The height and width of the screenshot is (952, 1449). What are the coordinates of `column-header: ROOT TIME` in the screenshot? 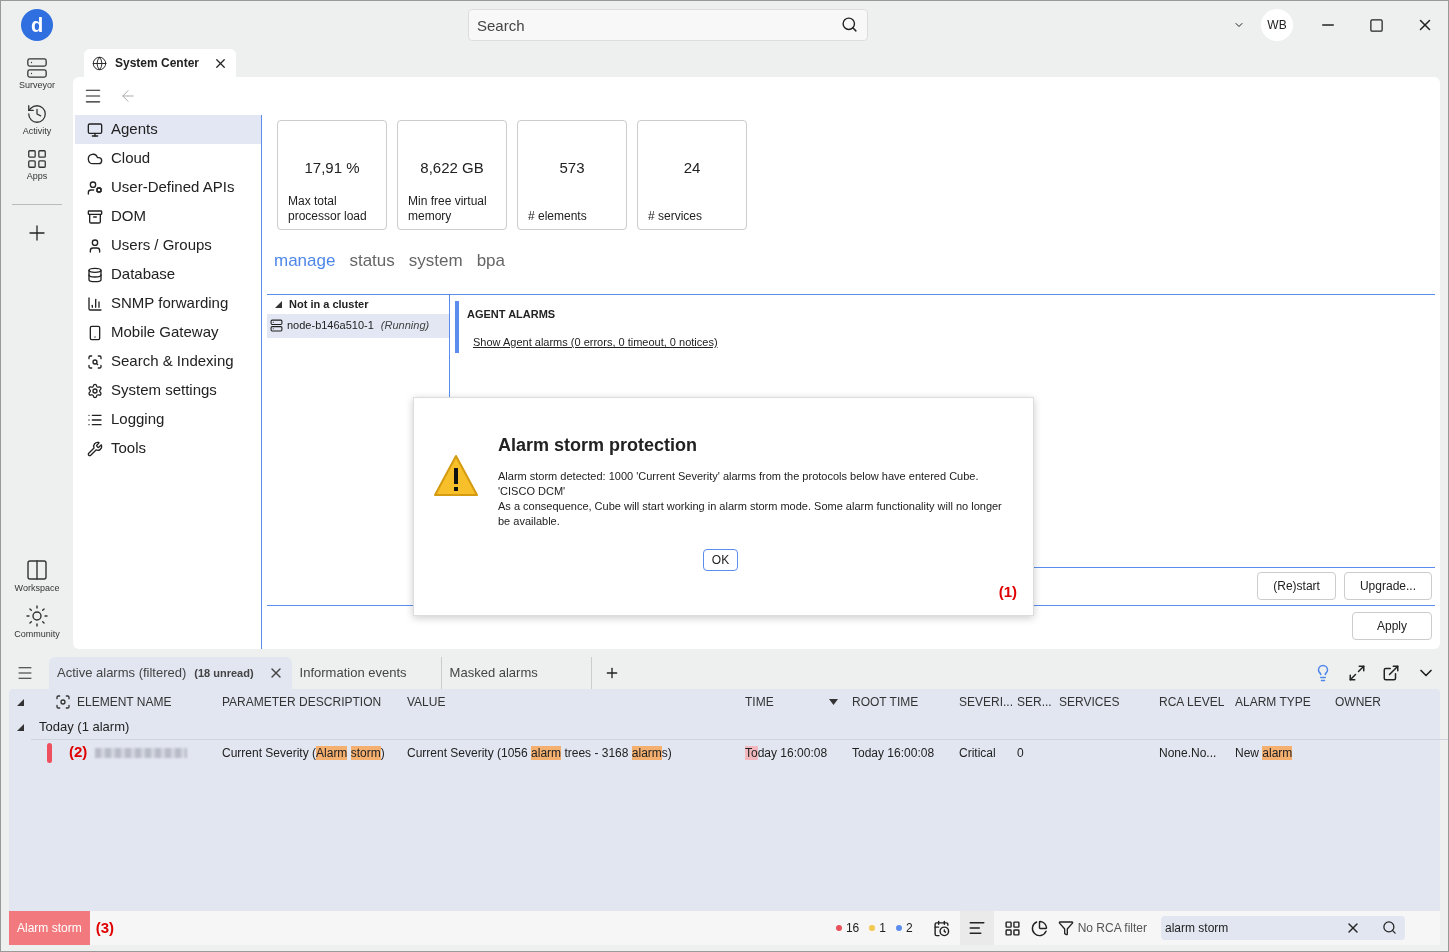 It's located at (885, 702).